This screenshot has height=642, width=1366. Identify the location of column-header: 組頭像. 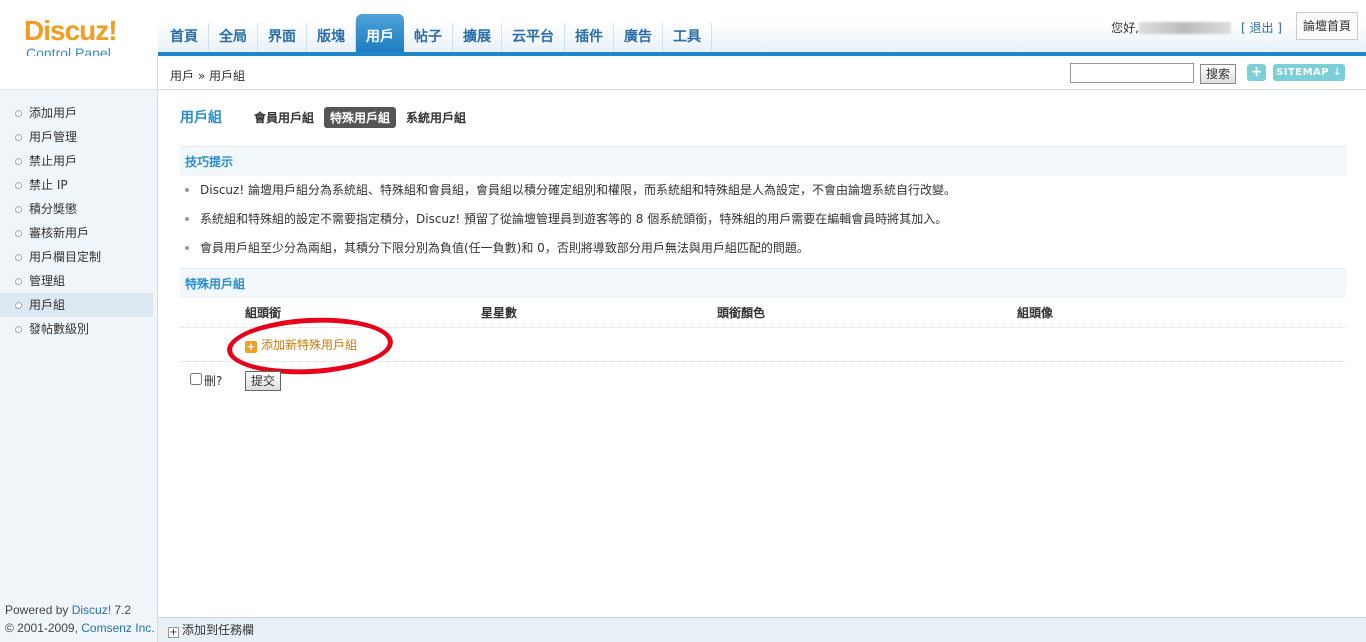
(1035, 313).